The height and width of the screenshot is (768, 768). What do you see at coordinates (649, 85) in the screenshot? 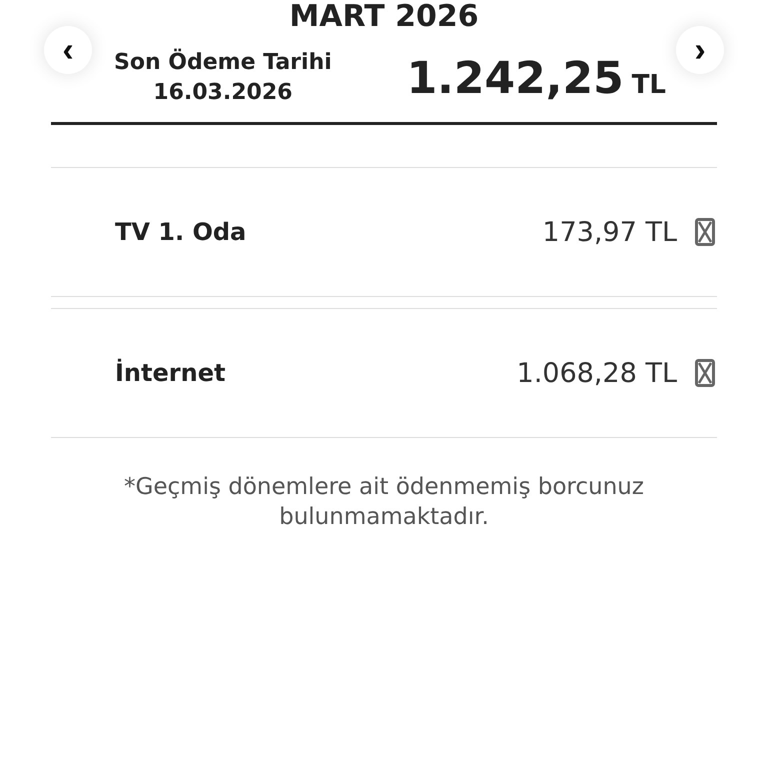
I see `total-currency: TL` at bounding box center [649, 85].